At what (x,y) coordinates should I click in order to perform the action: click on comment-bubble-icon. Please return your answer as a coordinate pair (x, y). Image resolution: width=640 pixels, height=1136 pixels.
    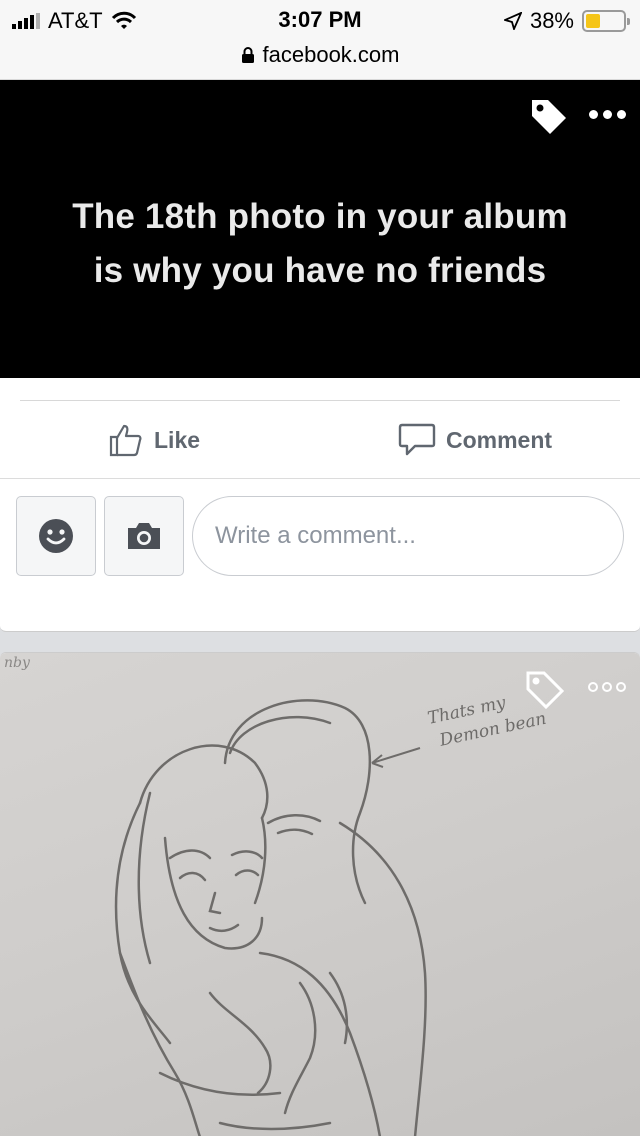
    Looking at the image, I should click on (417, 439).